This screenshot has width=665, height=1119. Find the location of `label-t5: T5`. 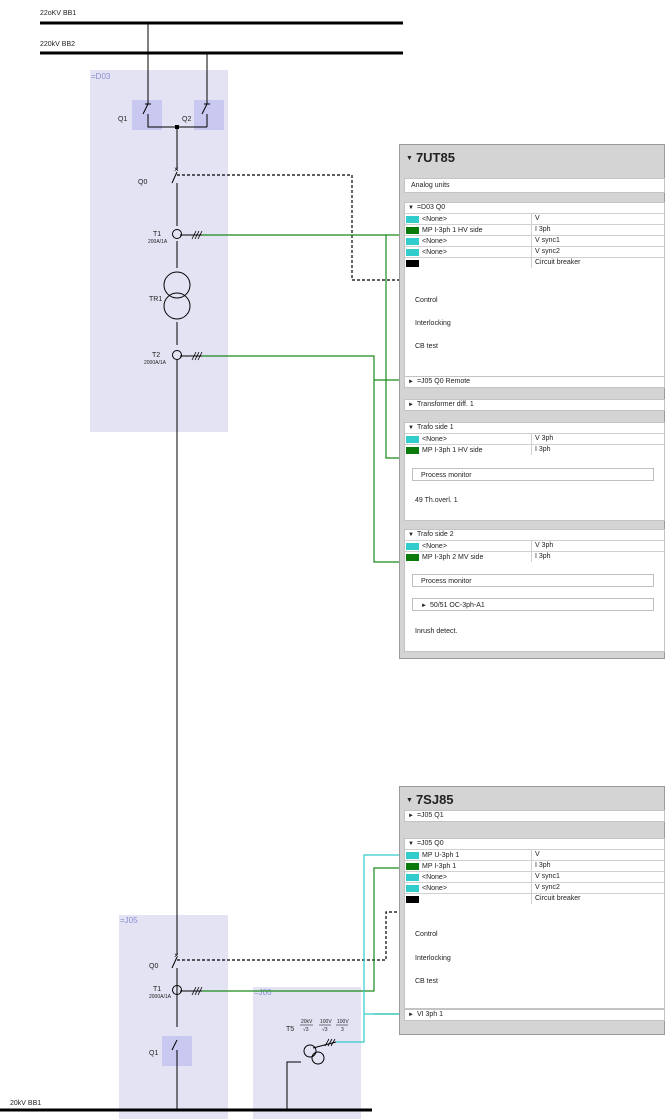

label-t5: T5 is located at coordinates (290, 1029).